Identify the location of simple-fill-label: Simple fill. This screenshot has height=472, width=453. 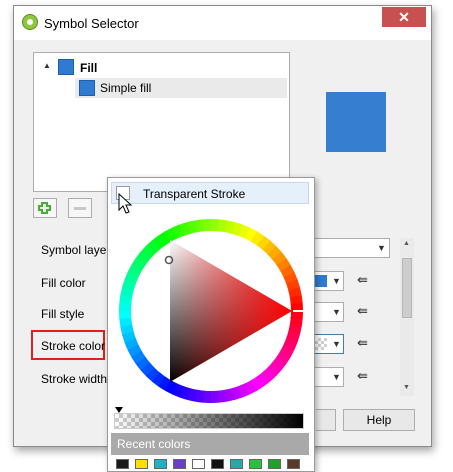
(126, 88).